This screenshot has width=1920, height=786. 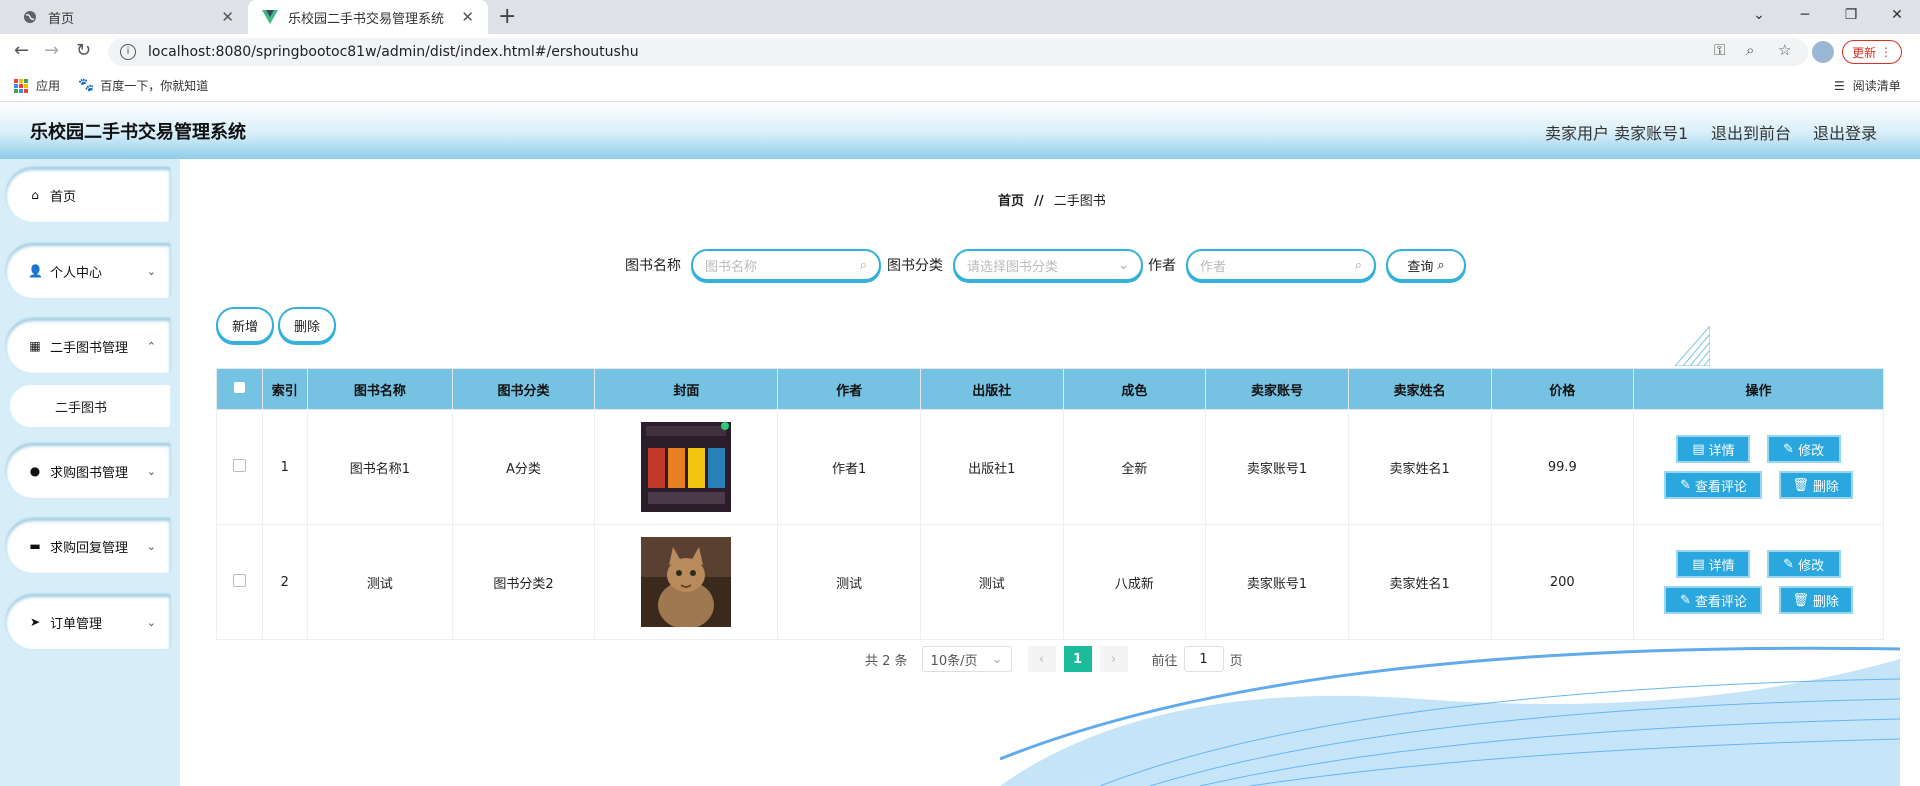 What do you see at coordinates (686, 389) in the screenshot?
I see `col-header: 封面` at bounding box center [686, 389].